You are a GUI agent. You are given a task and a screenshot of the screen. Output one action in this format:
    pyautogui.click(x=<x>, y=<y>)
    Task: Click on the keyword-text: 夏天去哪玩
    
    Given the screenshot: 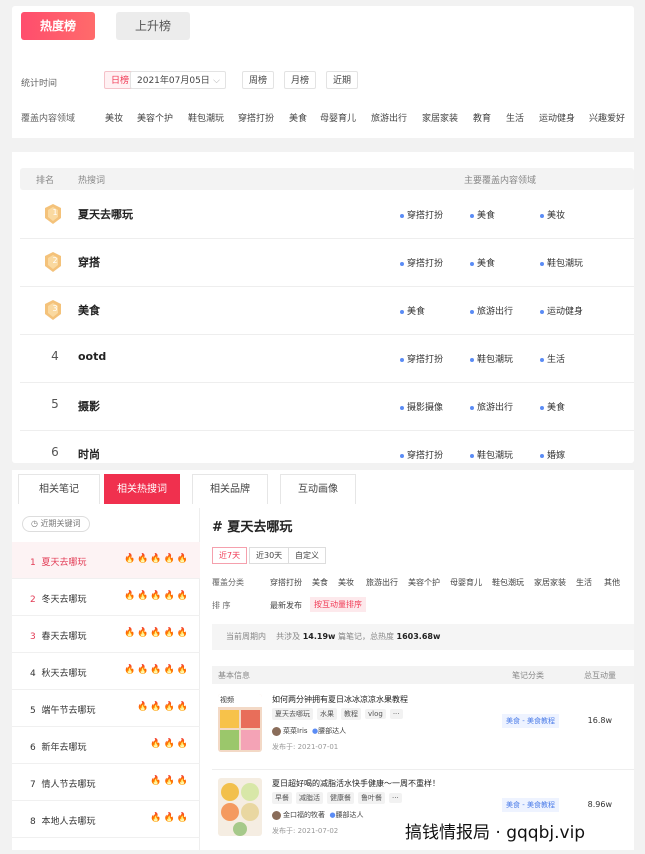 What is the action you would take?
    pyautogui.click(x=105, y=214)
    